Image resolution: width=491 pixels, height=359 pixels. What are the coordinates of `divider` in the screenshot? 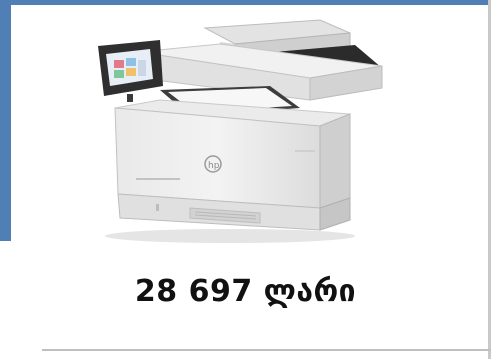 It's located at (266, 350).